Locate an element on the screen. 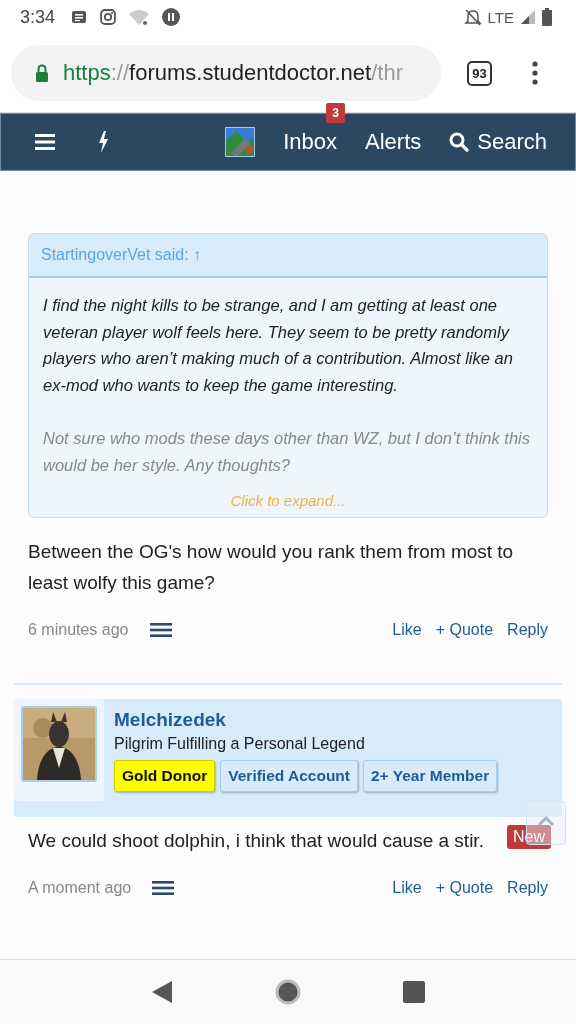  post-time: A moment ago is located at coordinates (80, 888).